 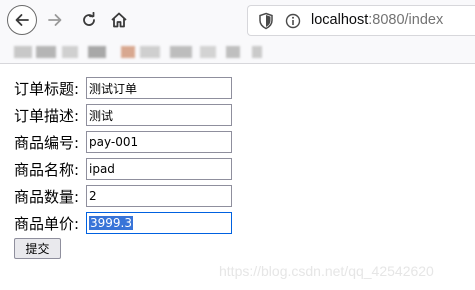 I want to click on product-id-label: 商品编号:, so click(x=47, y=142).